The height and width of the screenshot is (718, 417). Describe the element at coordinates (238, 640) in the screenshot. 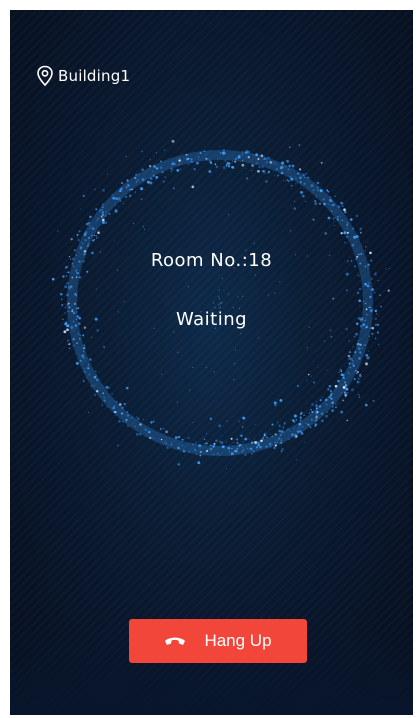

I see `hang-up-label: Hang Up` at that location.